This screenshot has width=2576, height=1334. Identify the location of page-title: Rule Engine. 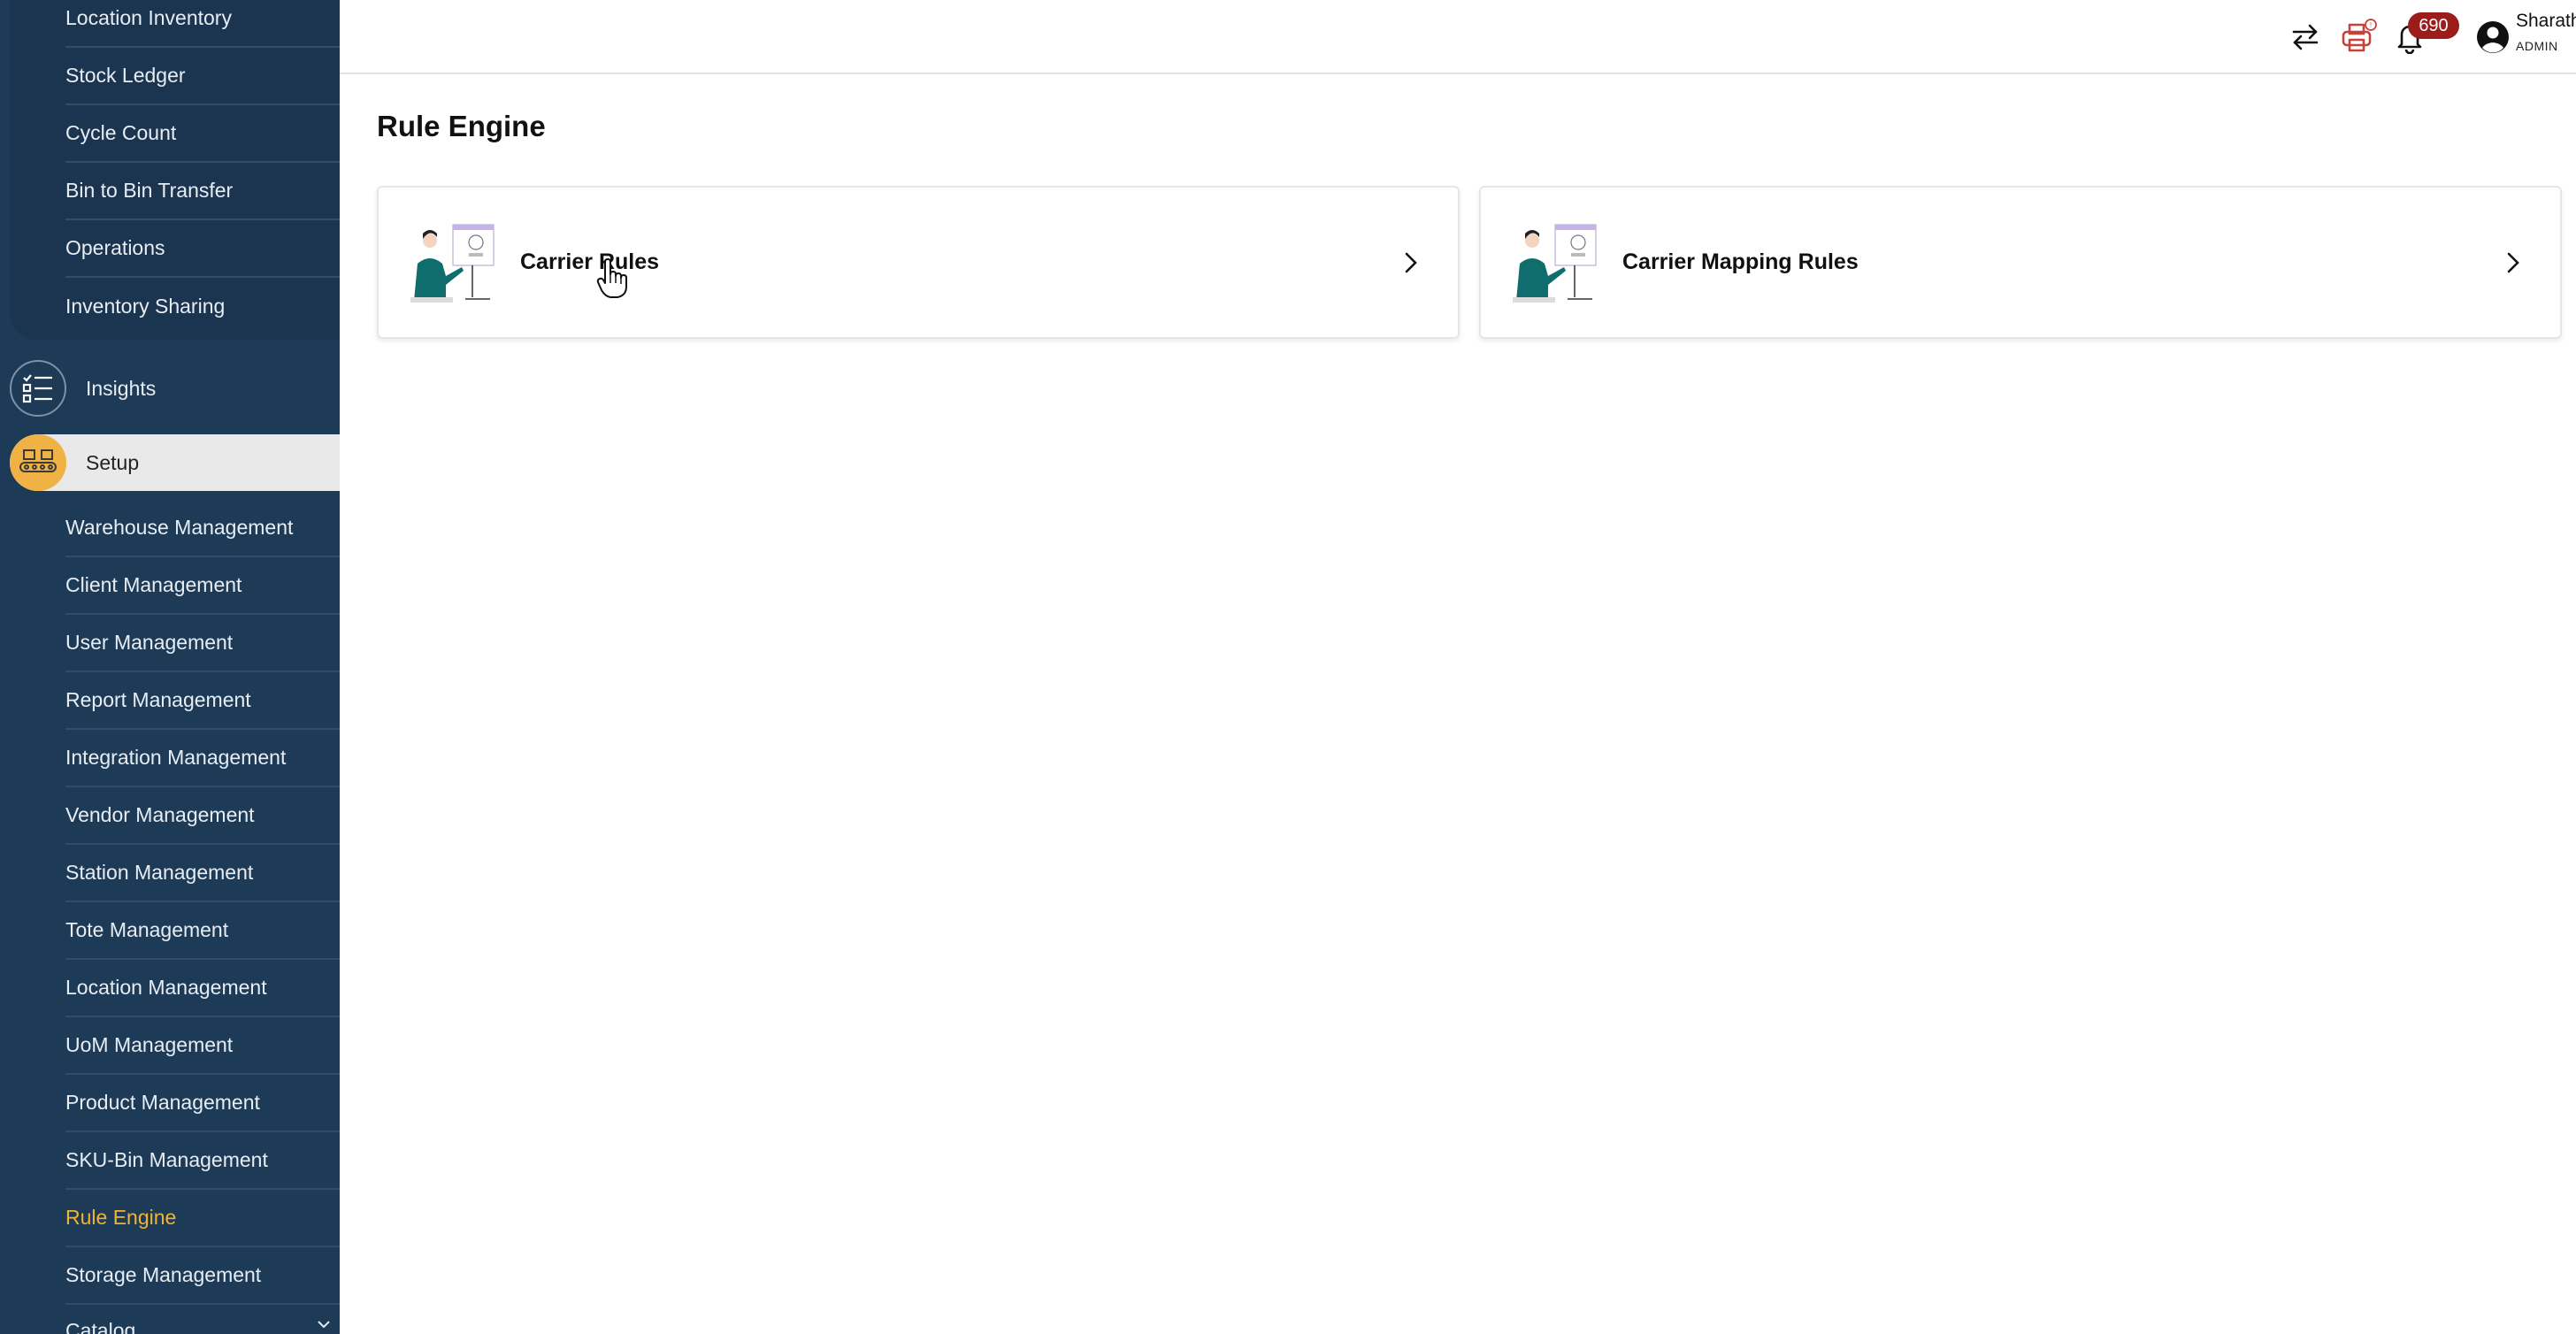
(461, 126).